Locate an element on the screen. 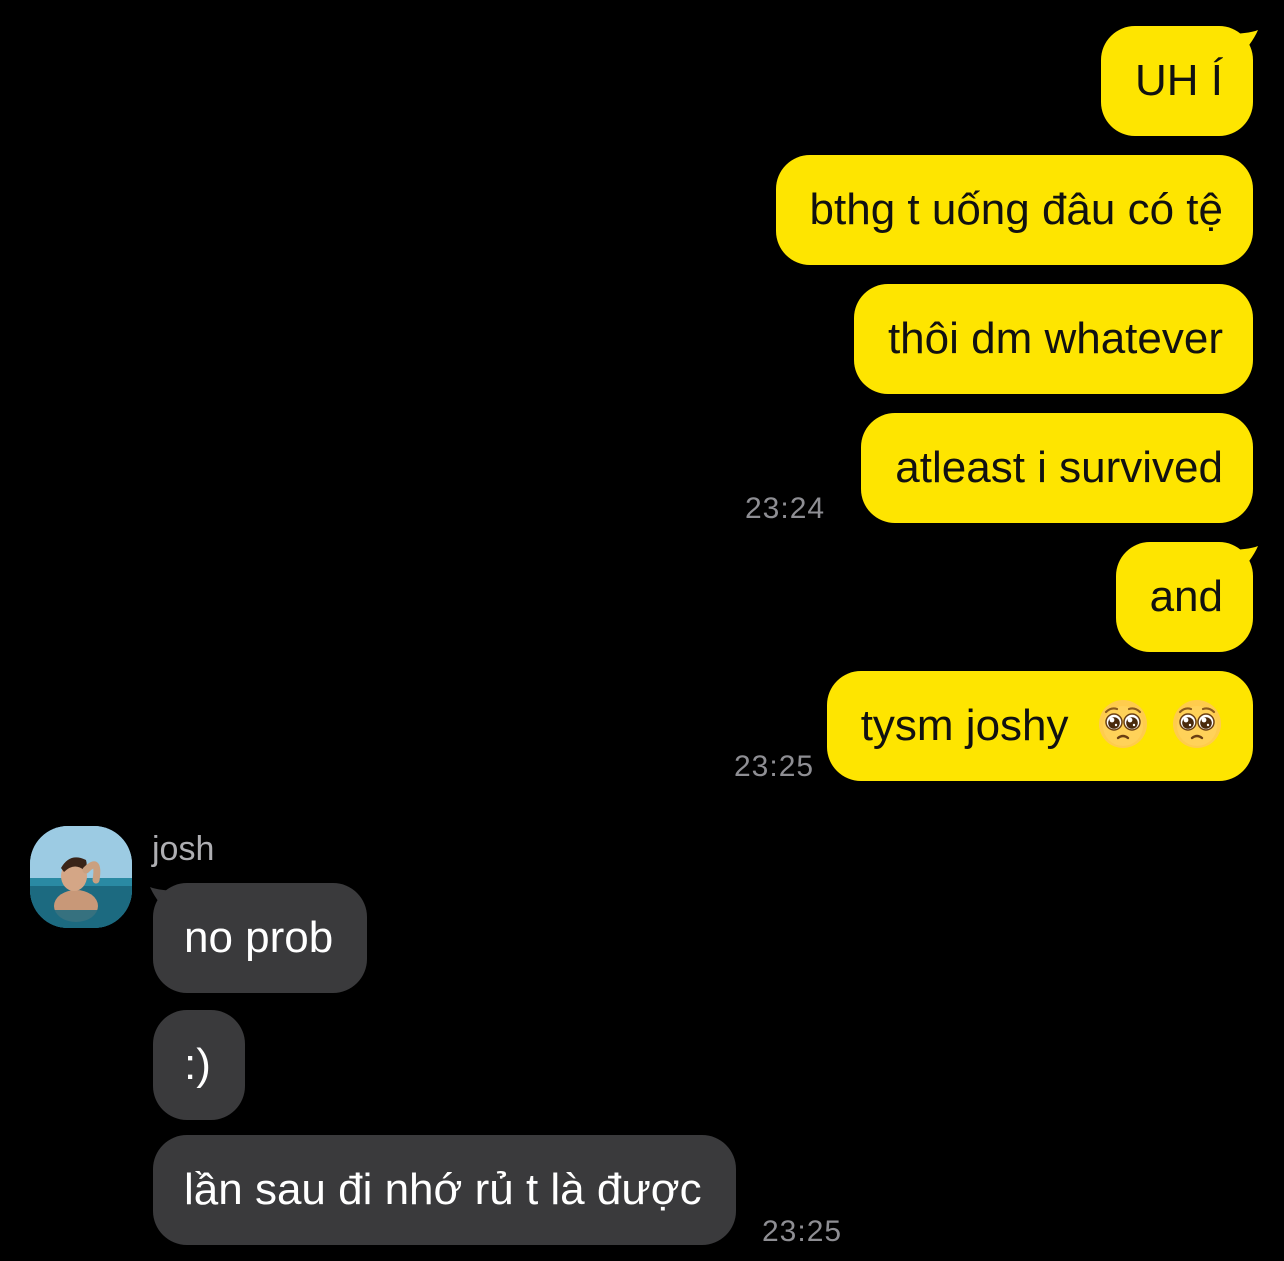  message-text: :) is located at coordinates (197, 1064).